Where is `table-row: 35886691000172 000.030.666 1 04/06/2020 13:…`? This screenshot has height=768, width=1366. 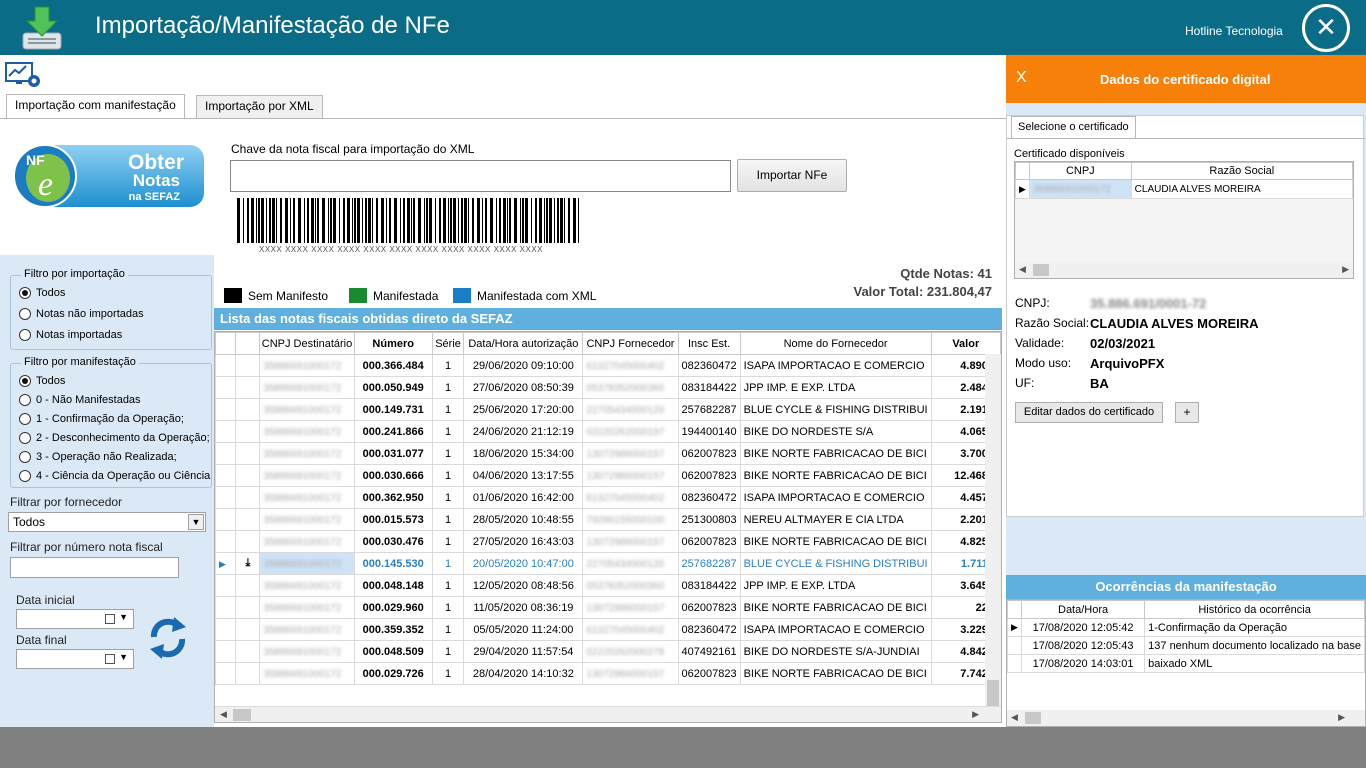 table-row: 35886691000172 000.030.666 1 04/06/2020 13:… is located at coordinates (608, 475).